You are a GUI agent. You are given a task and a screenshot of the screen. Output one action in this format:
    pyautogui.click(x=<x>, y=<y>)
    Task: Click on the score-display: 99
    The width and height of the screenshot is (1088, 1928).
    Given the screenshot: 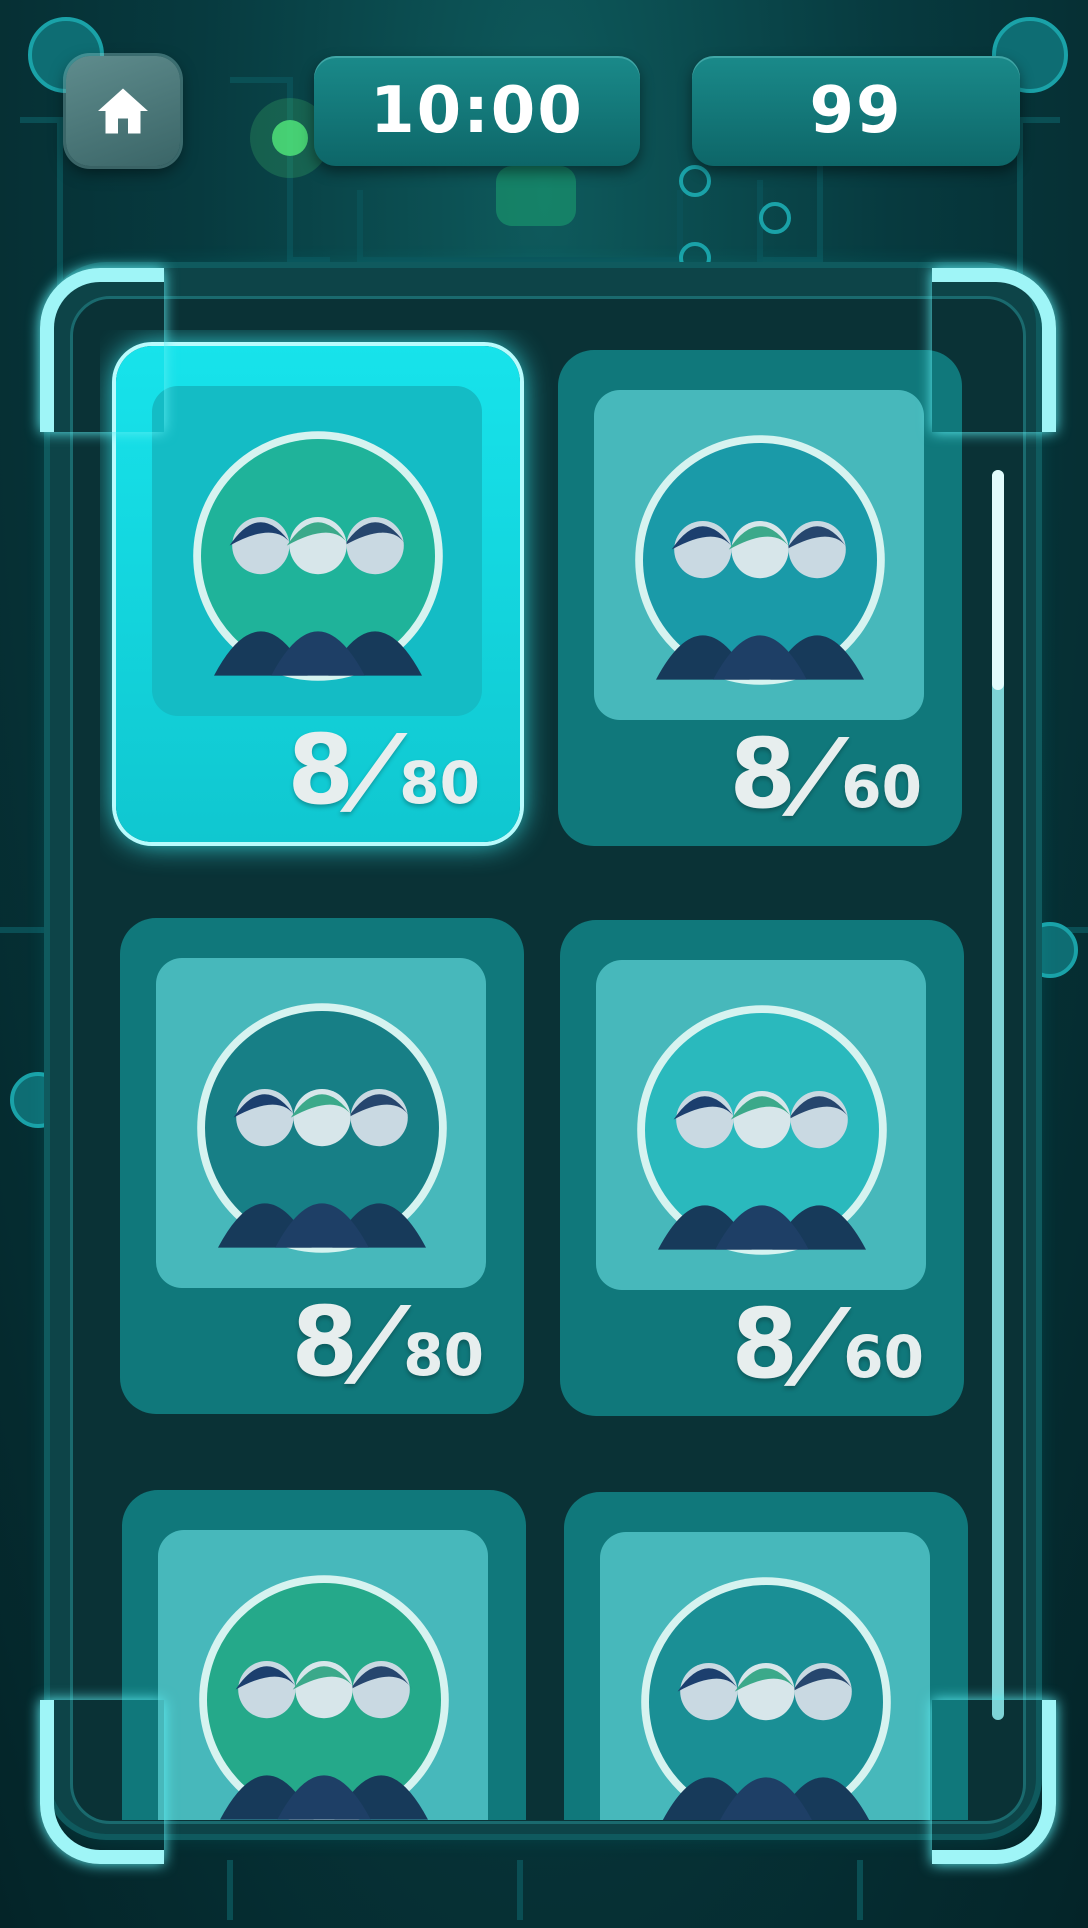 What is the action you would take?
    pyautogui.click(x=856, y=111)
    